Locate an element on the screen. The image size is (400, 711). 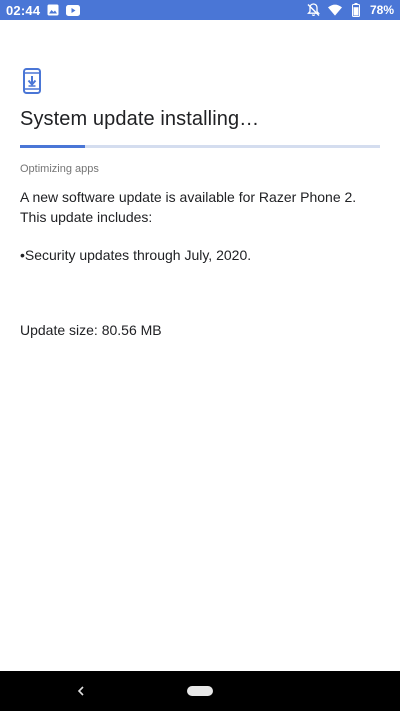
status-bar-left: 02:44 is located at coordinates (43, 10).